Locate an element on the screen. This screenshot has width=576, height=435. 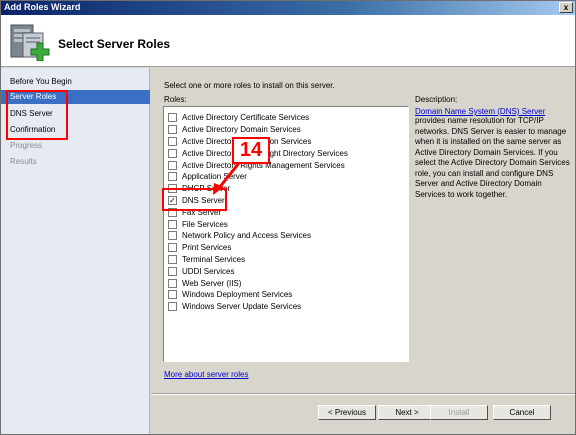
nav-item-results: Results is located at coordinates (23, 161).